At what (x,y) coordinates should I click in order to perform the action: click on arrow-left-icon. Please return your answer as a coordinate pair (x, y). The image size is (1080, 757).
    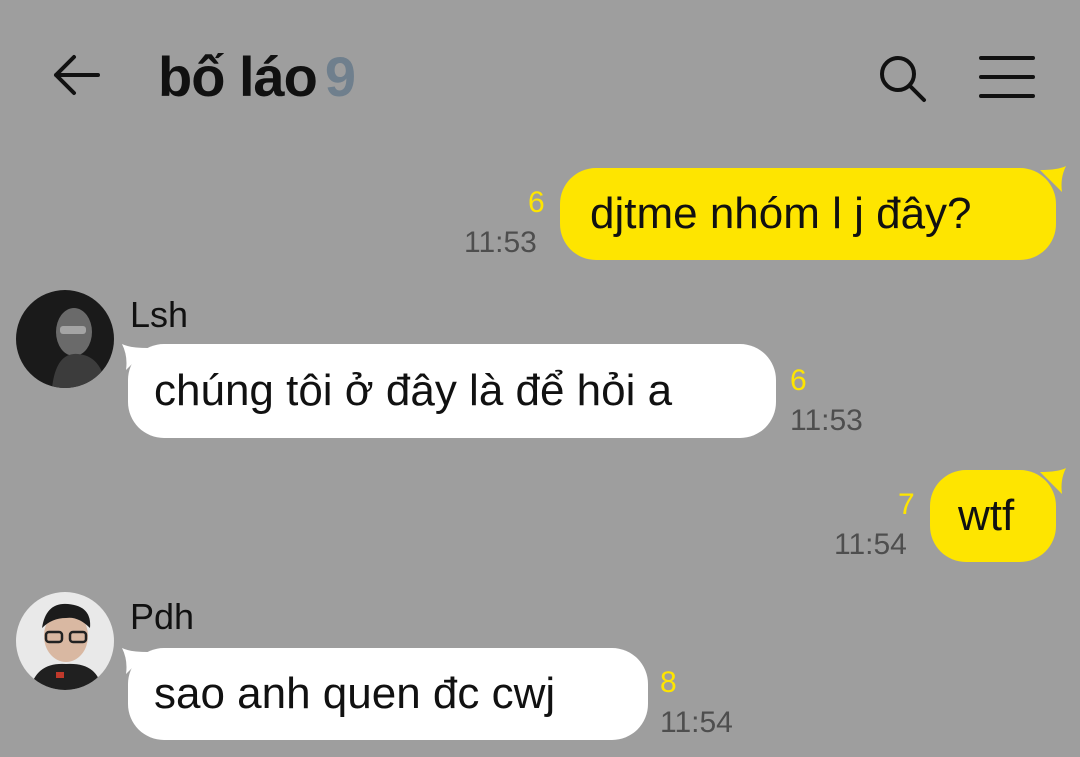
    Looking at the image, I should click on (77, 75).